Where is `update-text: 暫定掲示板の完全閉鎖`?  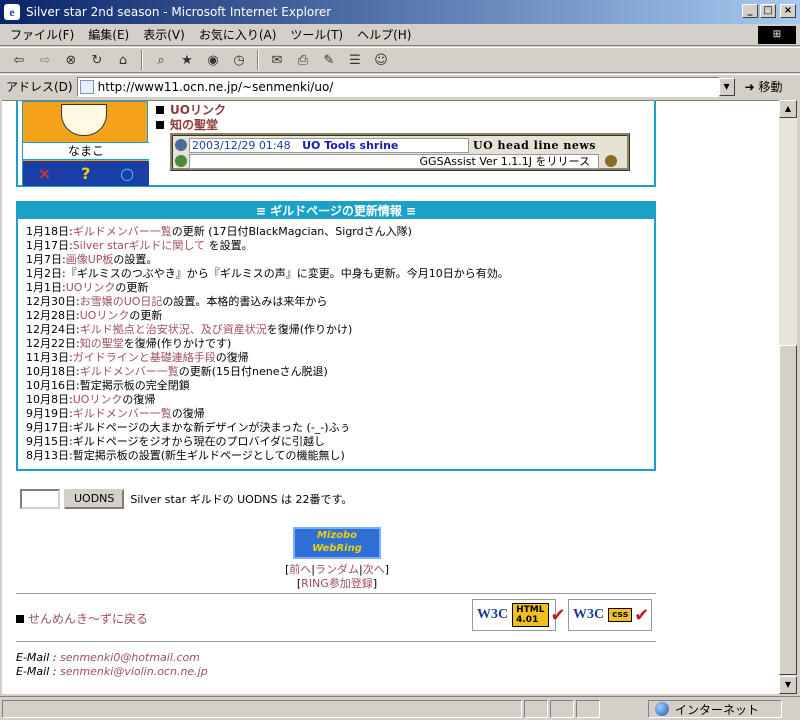 update-text: 暫定掲示板の完全閉鎖 is located at coordinates (134, 385).